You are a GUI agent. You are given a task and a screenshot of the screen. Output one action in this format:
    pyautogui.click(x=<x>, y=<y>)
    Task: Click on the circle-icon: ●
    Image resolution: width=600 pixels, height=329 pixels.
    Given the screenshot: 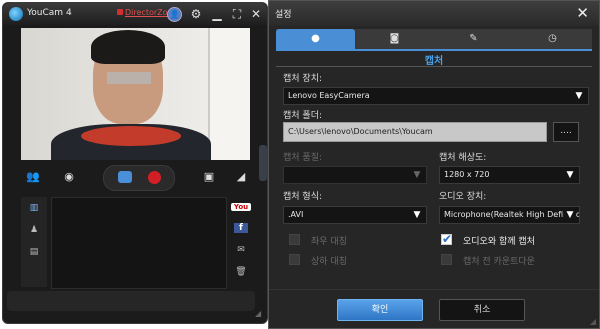 What is the action you would take?
    pyautogui.click(x=315, y=38)
    